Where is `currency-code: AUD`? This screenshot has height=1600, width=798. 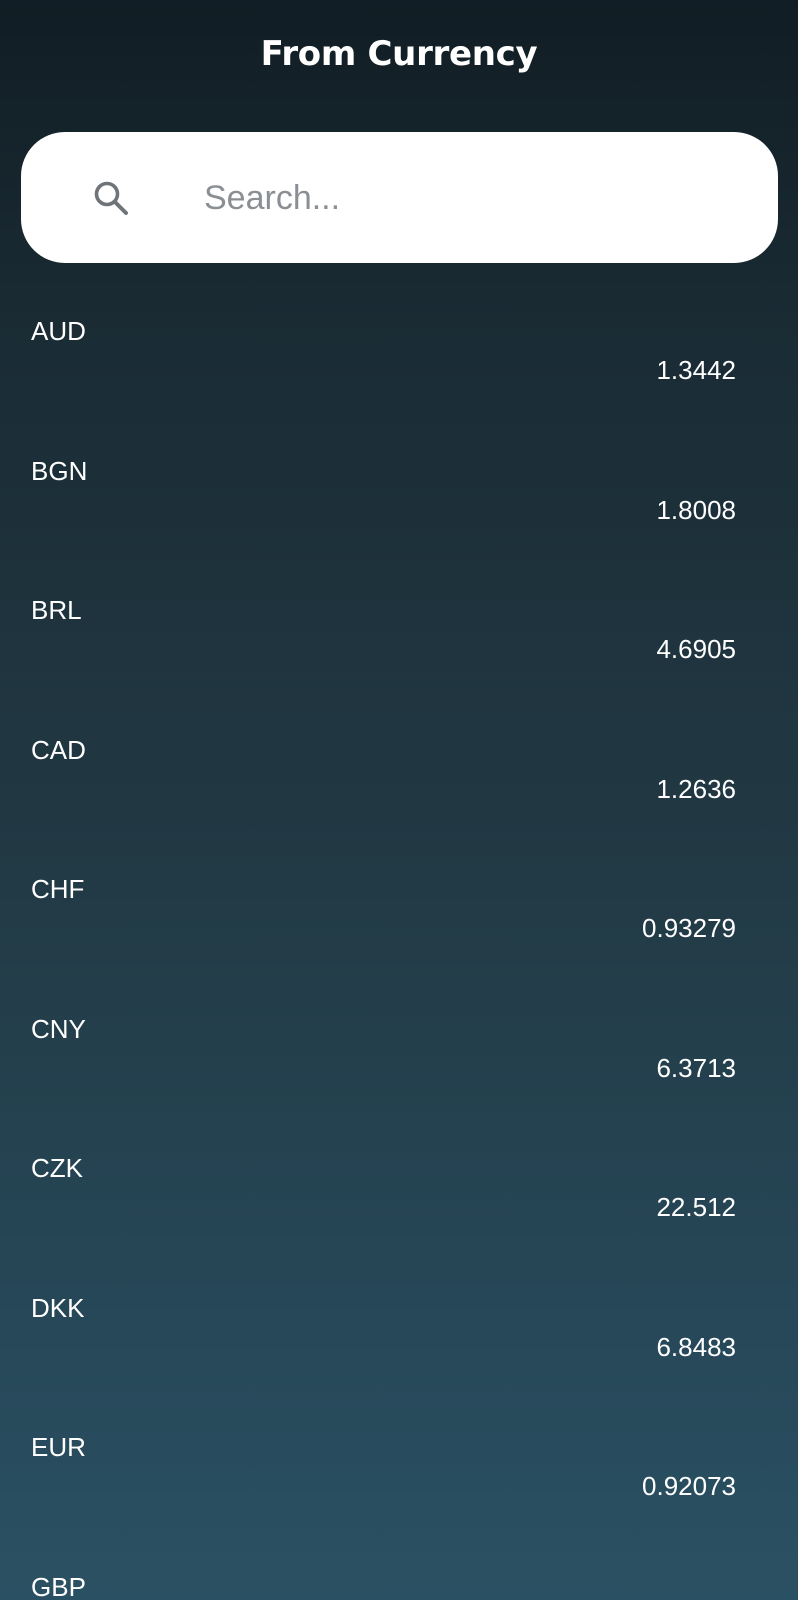
currency-code: AUD is located at coordinates (58, 331).